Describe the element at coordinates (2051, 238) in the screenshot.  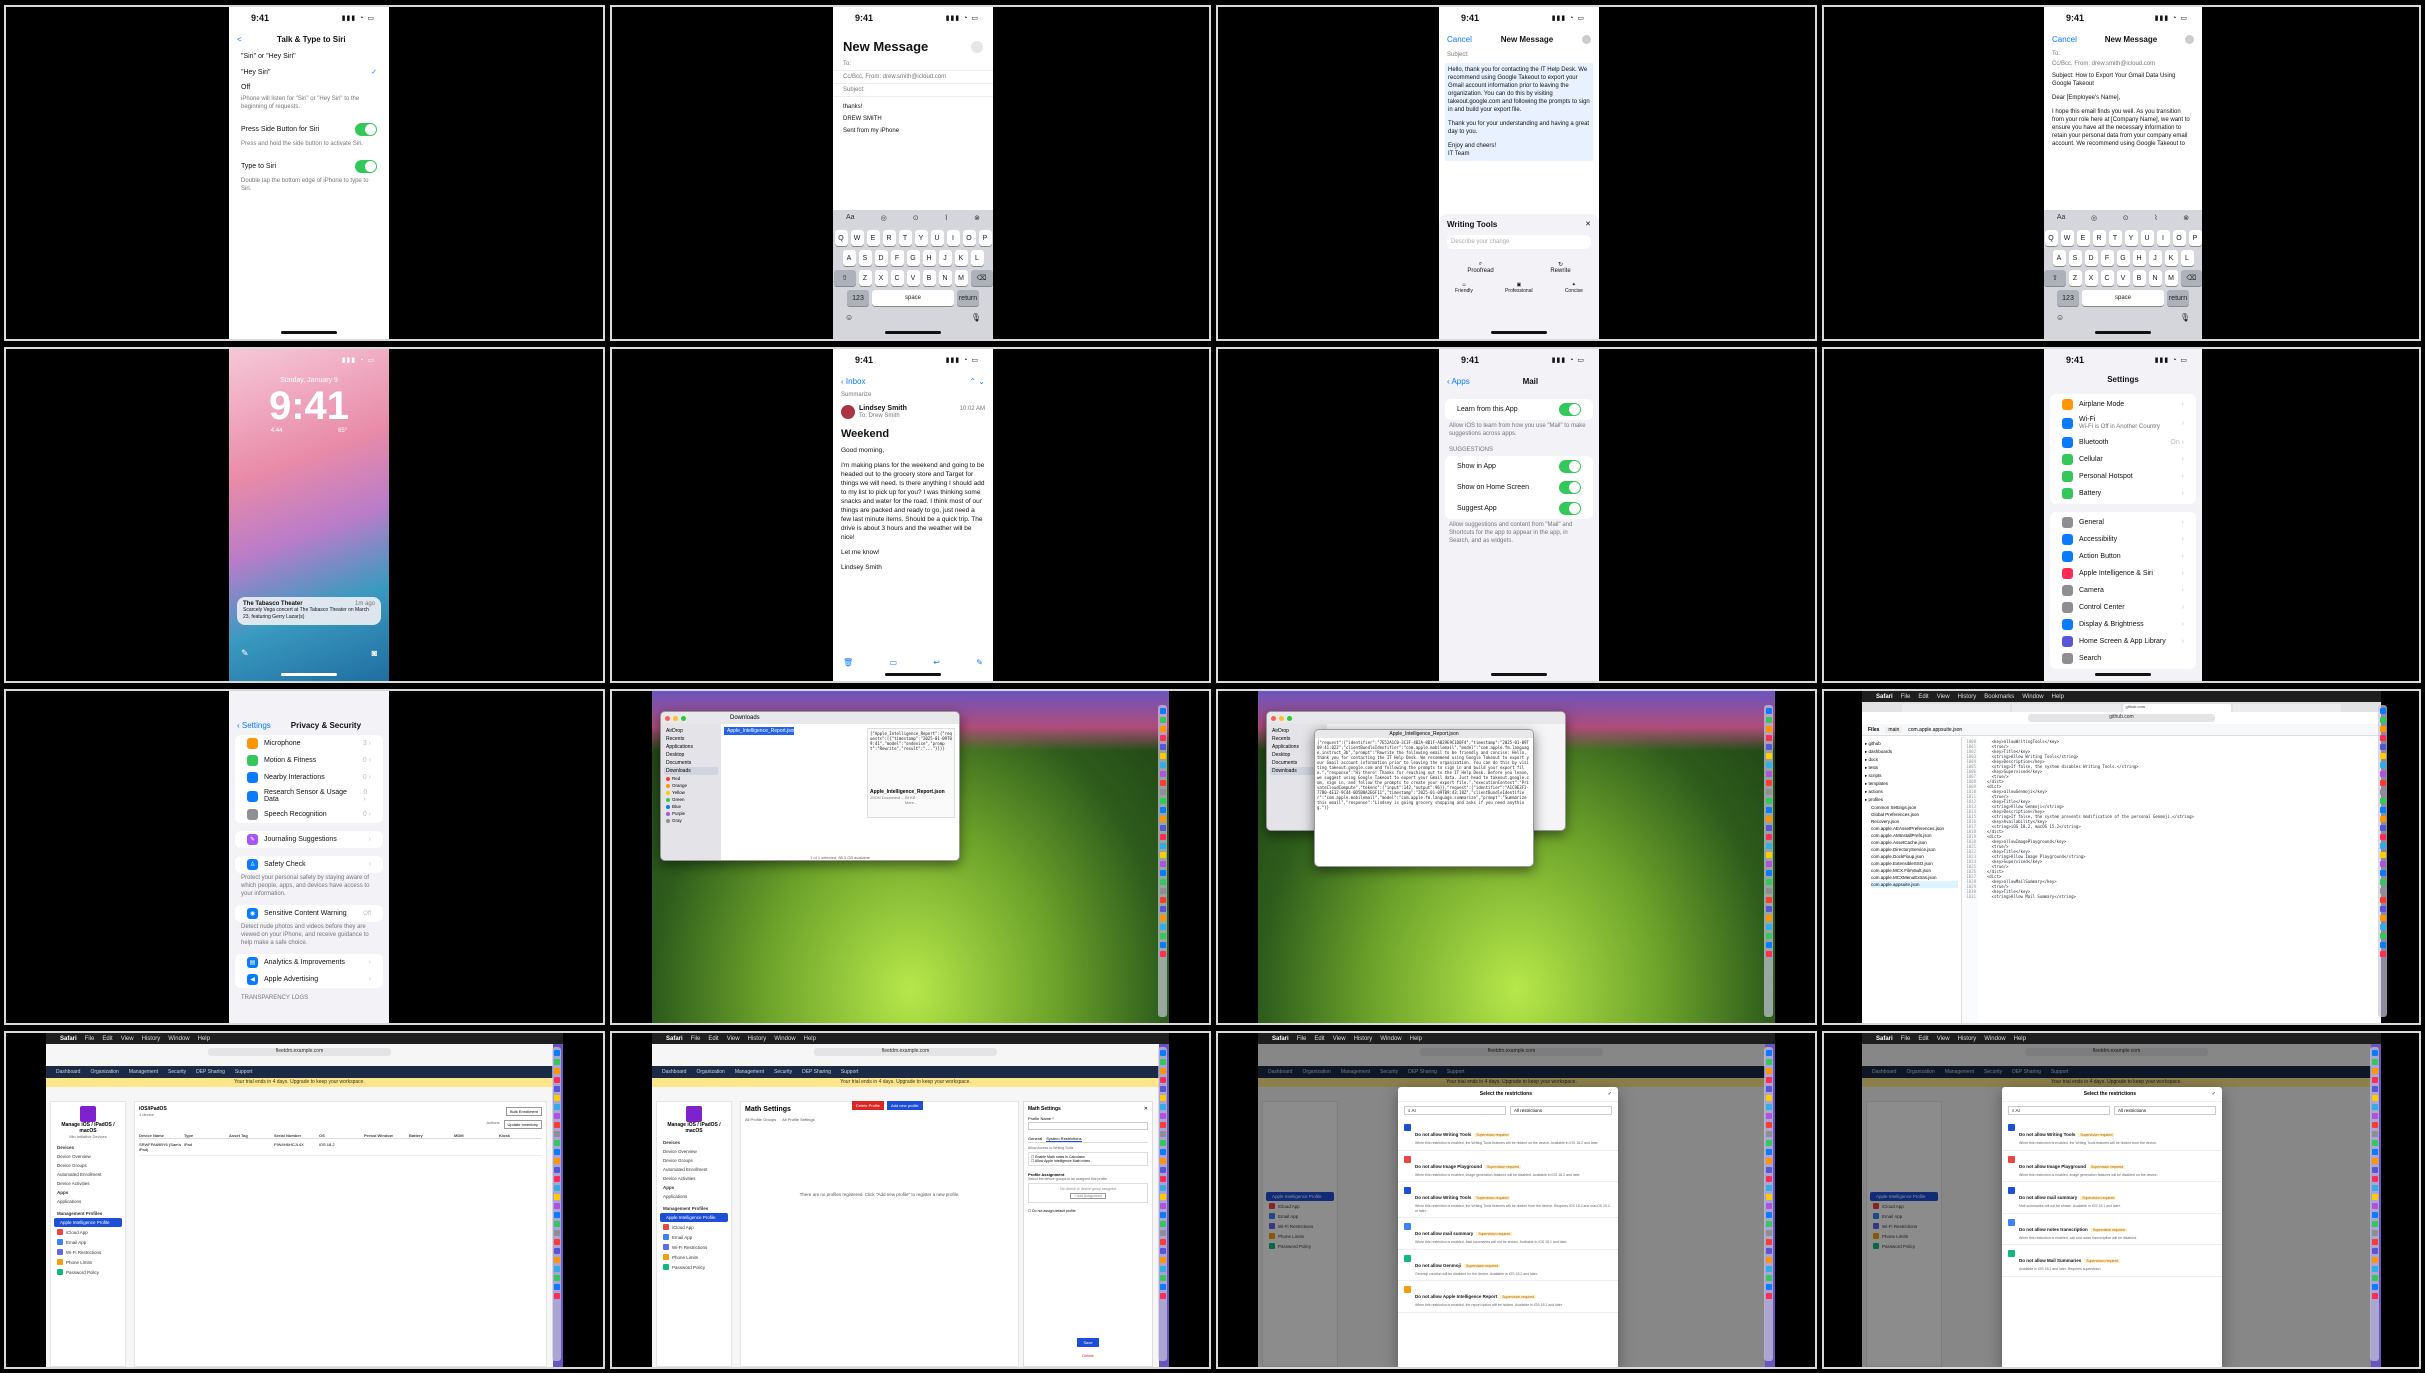
I see `key: Q` at that location.